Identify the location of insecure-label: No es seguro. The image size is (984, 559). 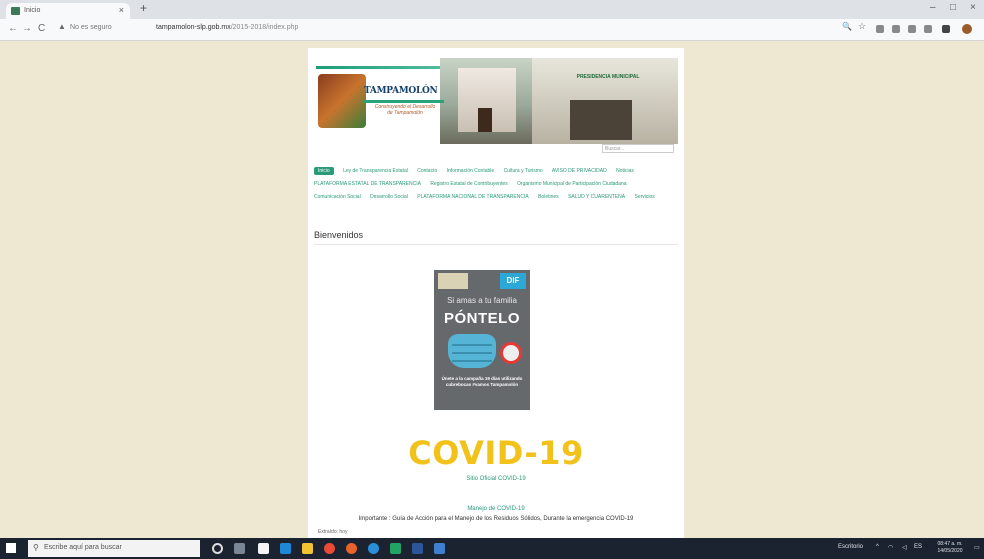
(91, 27).